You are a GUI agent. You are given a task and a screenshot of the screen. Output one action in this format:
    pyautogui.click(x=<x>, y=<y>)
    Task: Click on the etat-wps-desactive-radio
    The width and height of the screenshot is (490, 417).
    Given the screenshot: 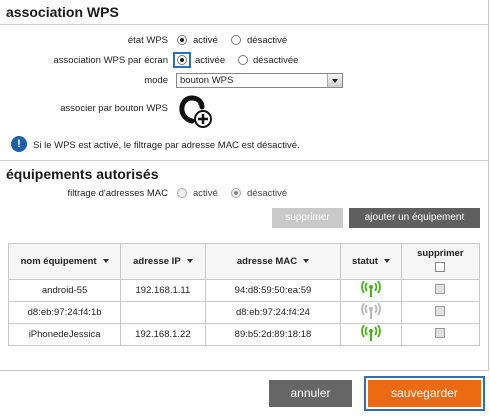 What is the action you would take?
    pyautogui.click(x=236, y=40)
    